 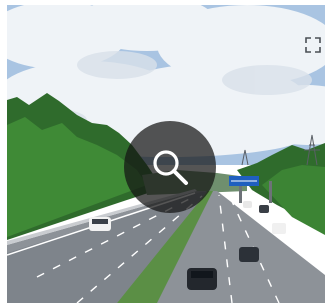 I want to click on zoom-button, so click(x=170, y=167).